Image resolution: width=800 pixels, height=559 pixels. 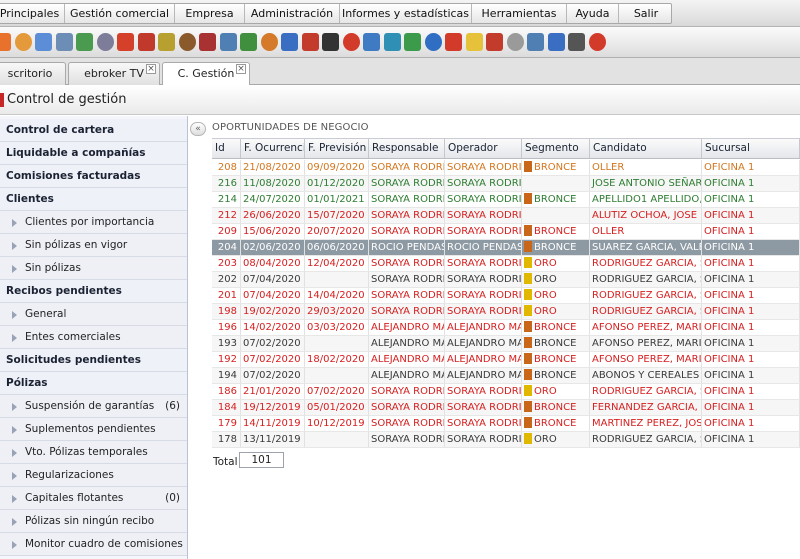 What do you see at coordinates (64, 42) in the screenshot?
I see `calendar-icon` at bounding box center [64, 42].